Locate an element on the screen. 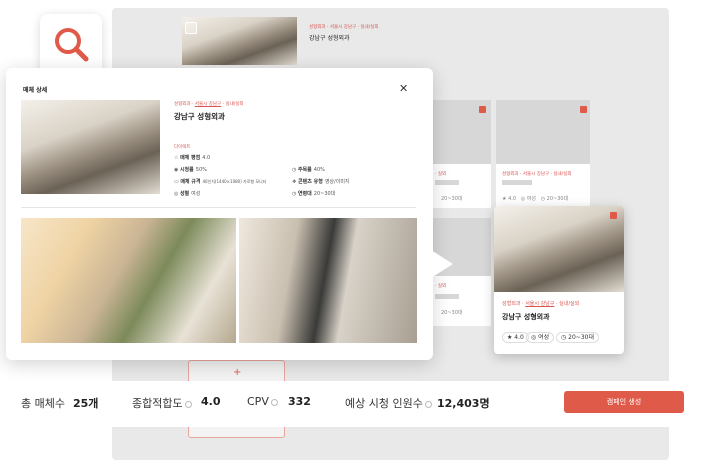 This screenshot has height=466, width=701. media-thumbnail is located at coordinates (90, 147).